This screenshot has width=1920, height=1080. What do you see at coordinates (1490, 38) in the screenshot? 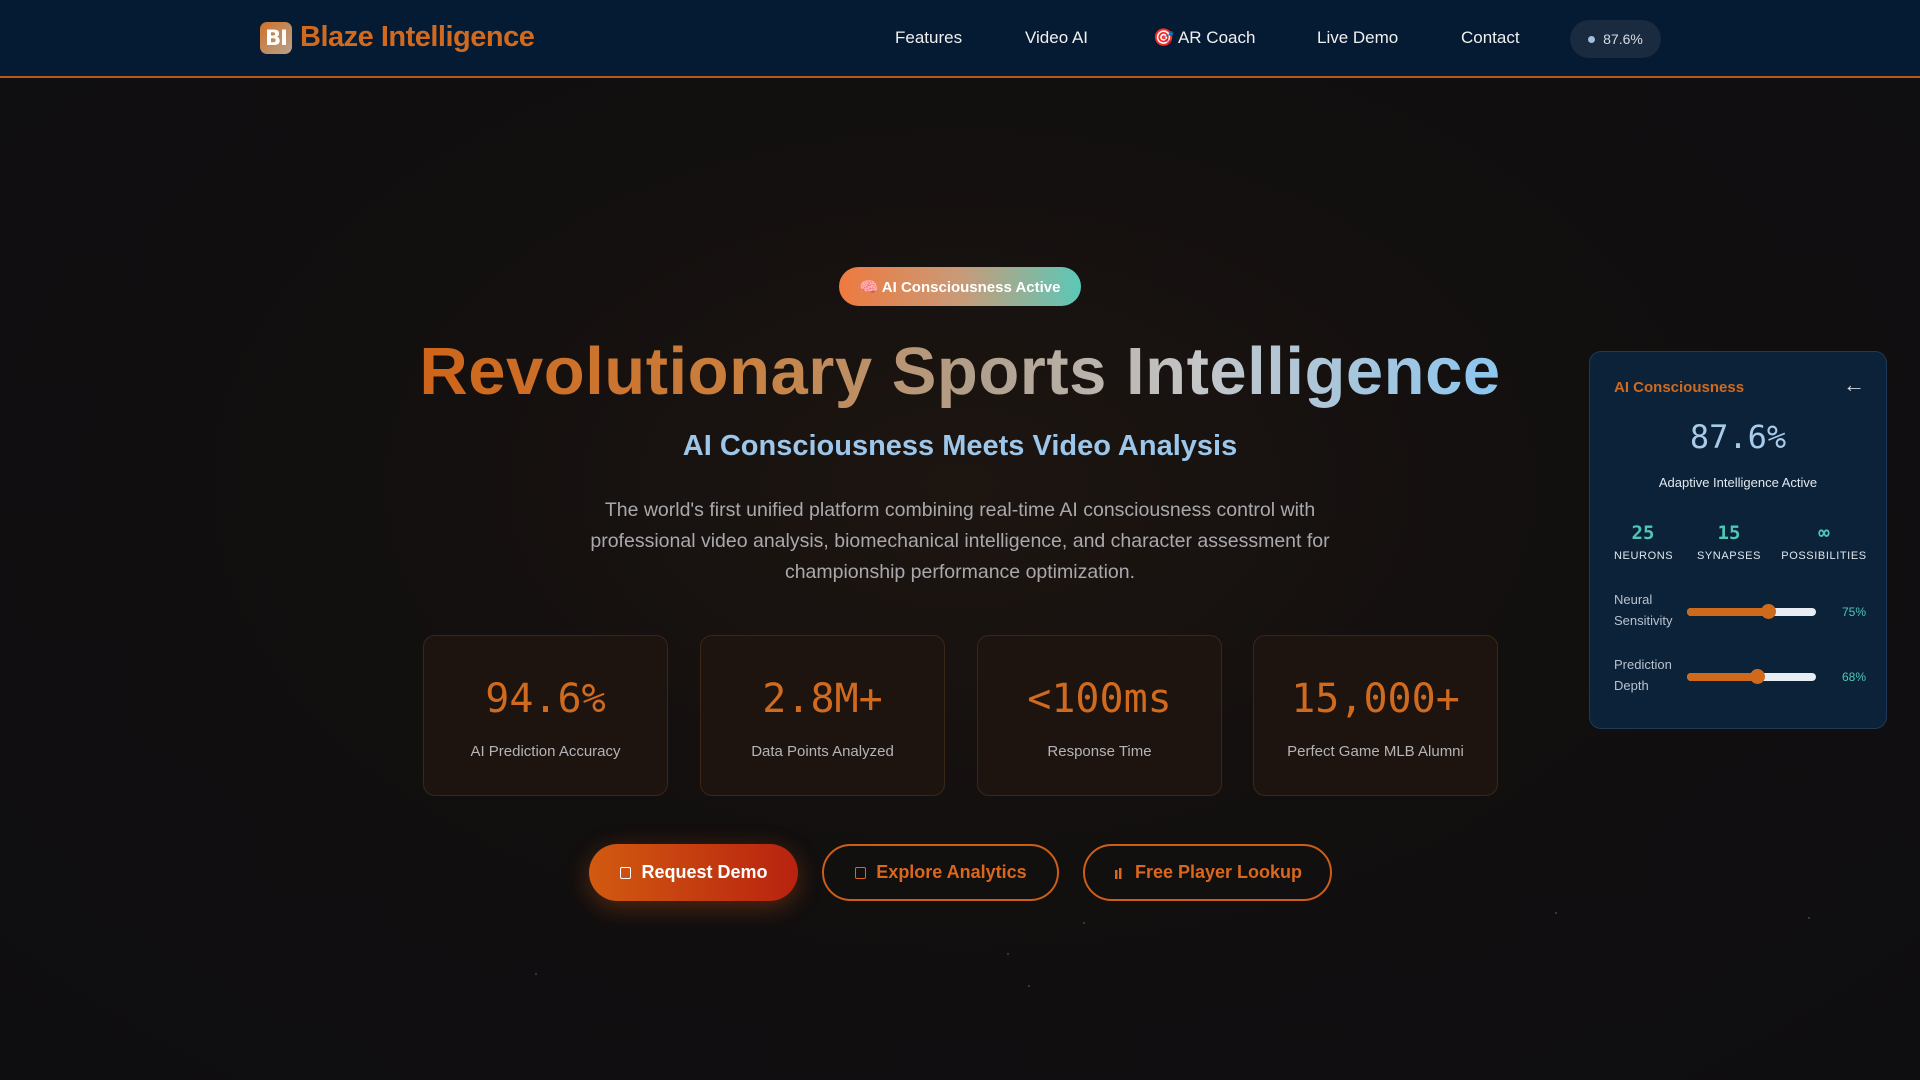
I see `nav-link-contact: Contact` at bounding box center [1490, 38].